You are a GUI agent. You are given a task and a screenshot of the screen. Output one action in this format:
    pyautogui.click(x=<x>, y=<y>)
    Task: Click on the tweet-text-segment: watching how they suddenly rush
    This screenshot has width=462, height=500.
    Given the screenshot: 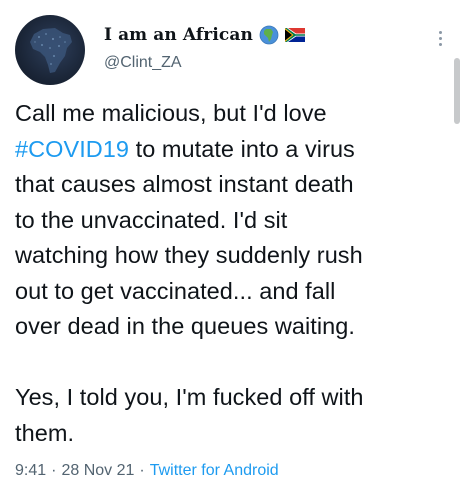 What is the action you would take?
    pyautogui.click(x=189, y=255)
    